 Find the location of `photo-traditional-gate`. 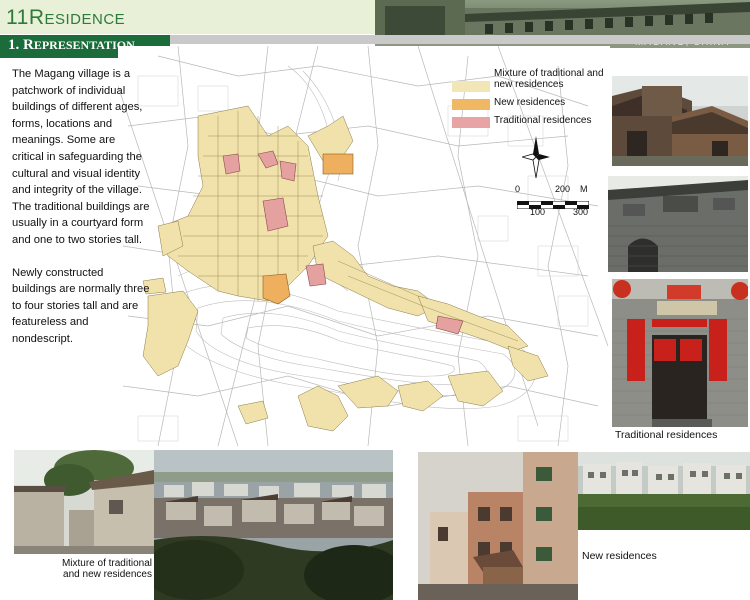

photo-traditional-gate is located at coordinates (678, 224).